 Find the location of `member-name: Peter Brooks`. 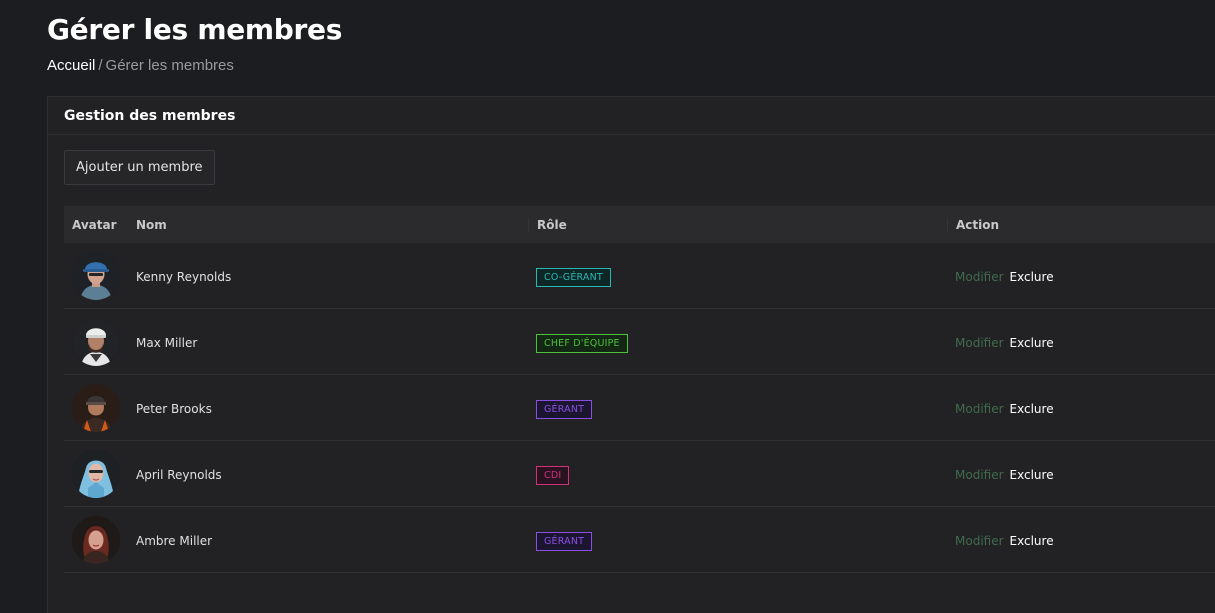

member-name: Peter Brooks is located at coordinates (174, 409).